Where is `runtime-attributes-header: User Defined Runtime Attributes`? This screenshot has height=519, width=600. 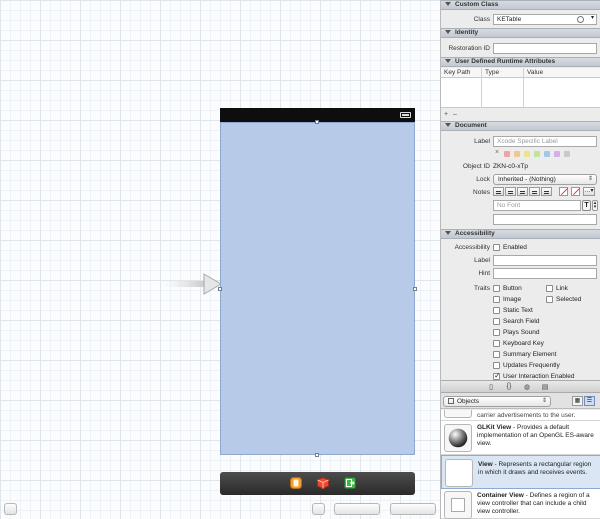
runtime-attributes-header: User Defined Runtime Attributes is located at coordinates (520, 62).